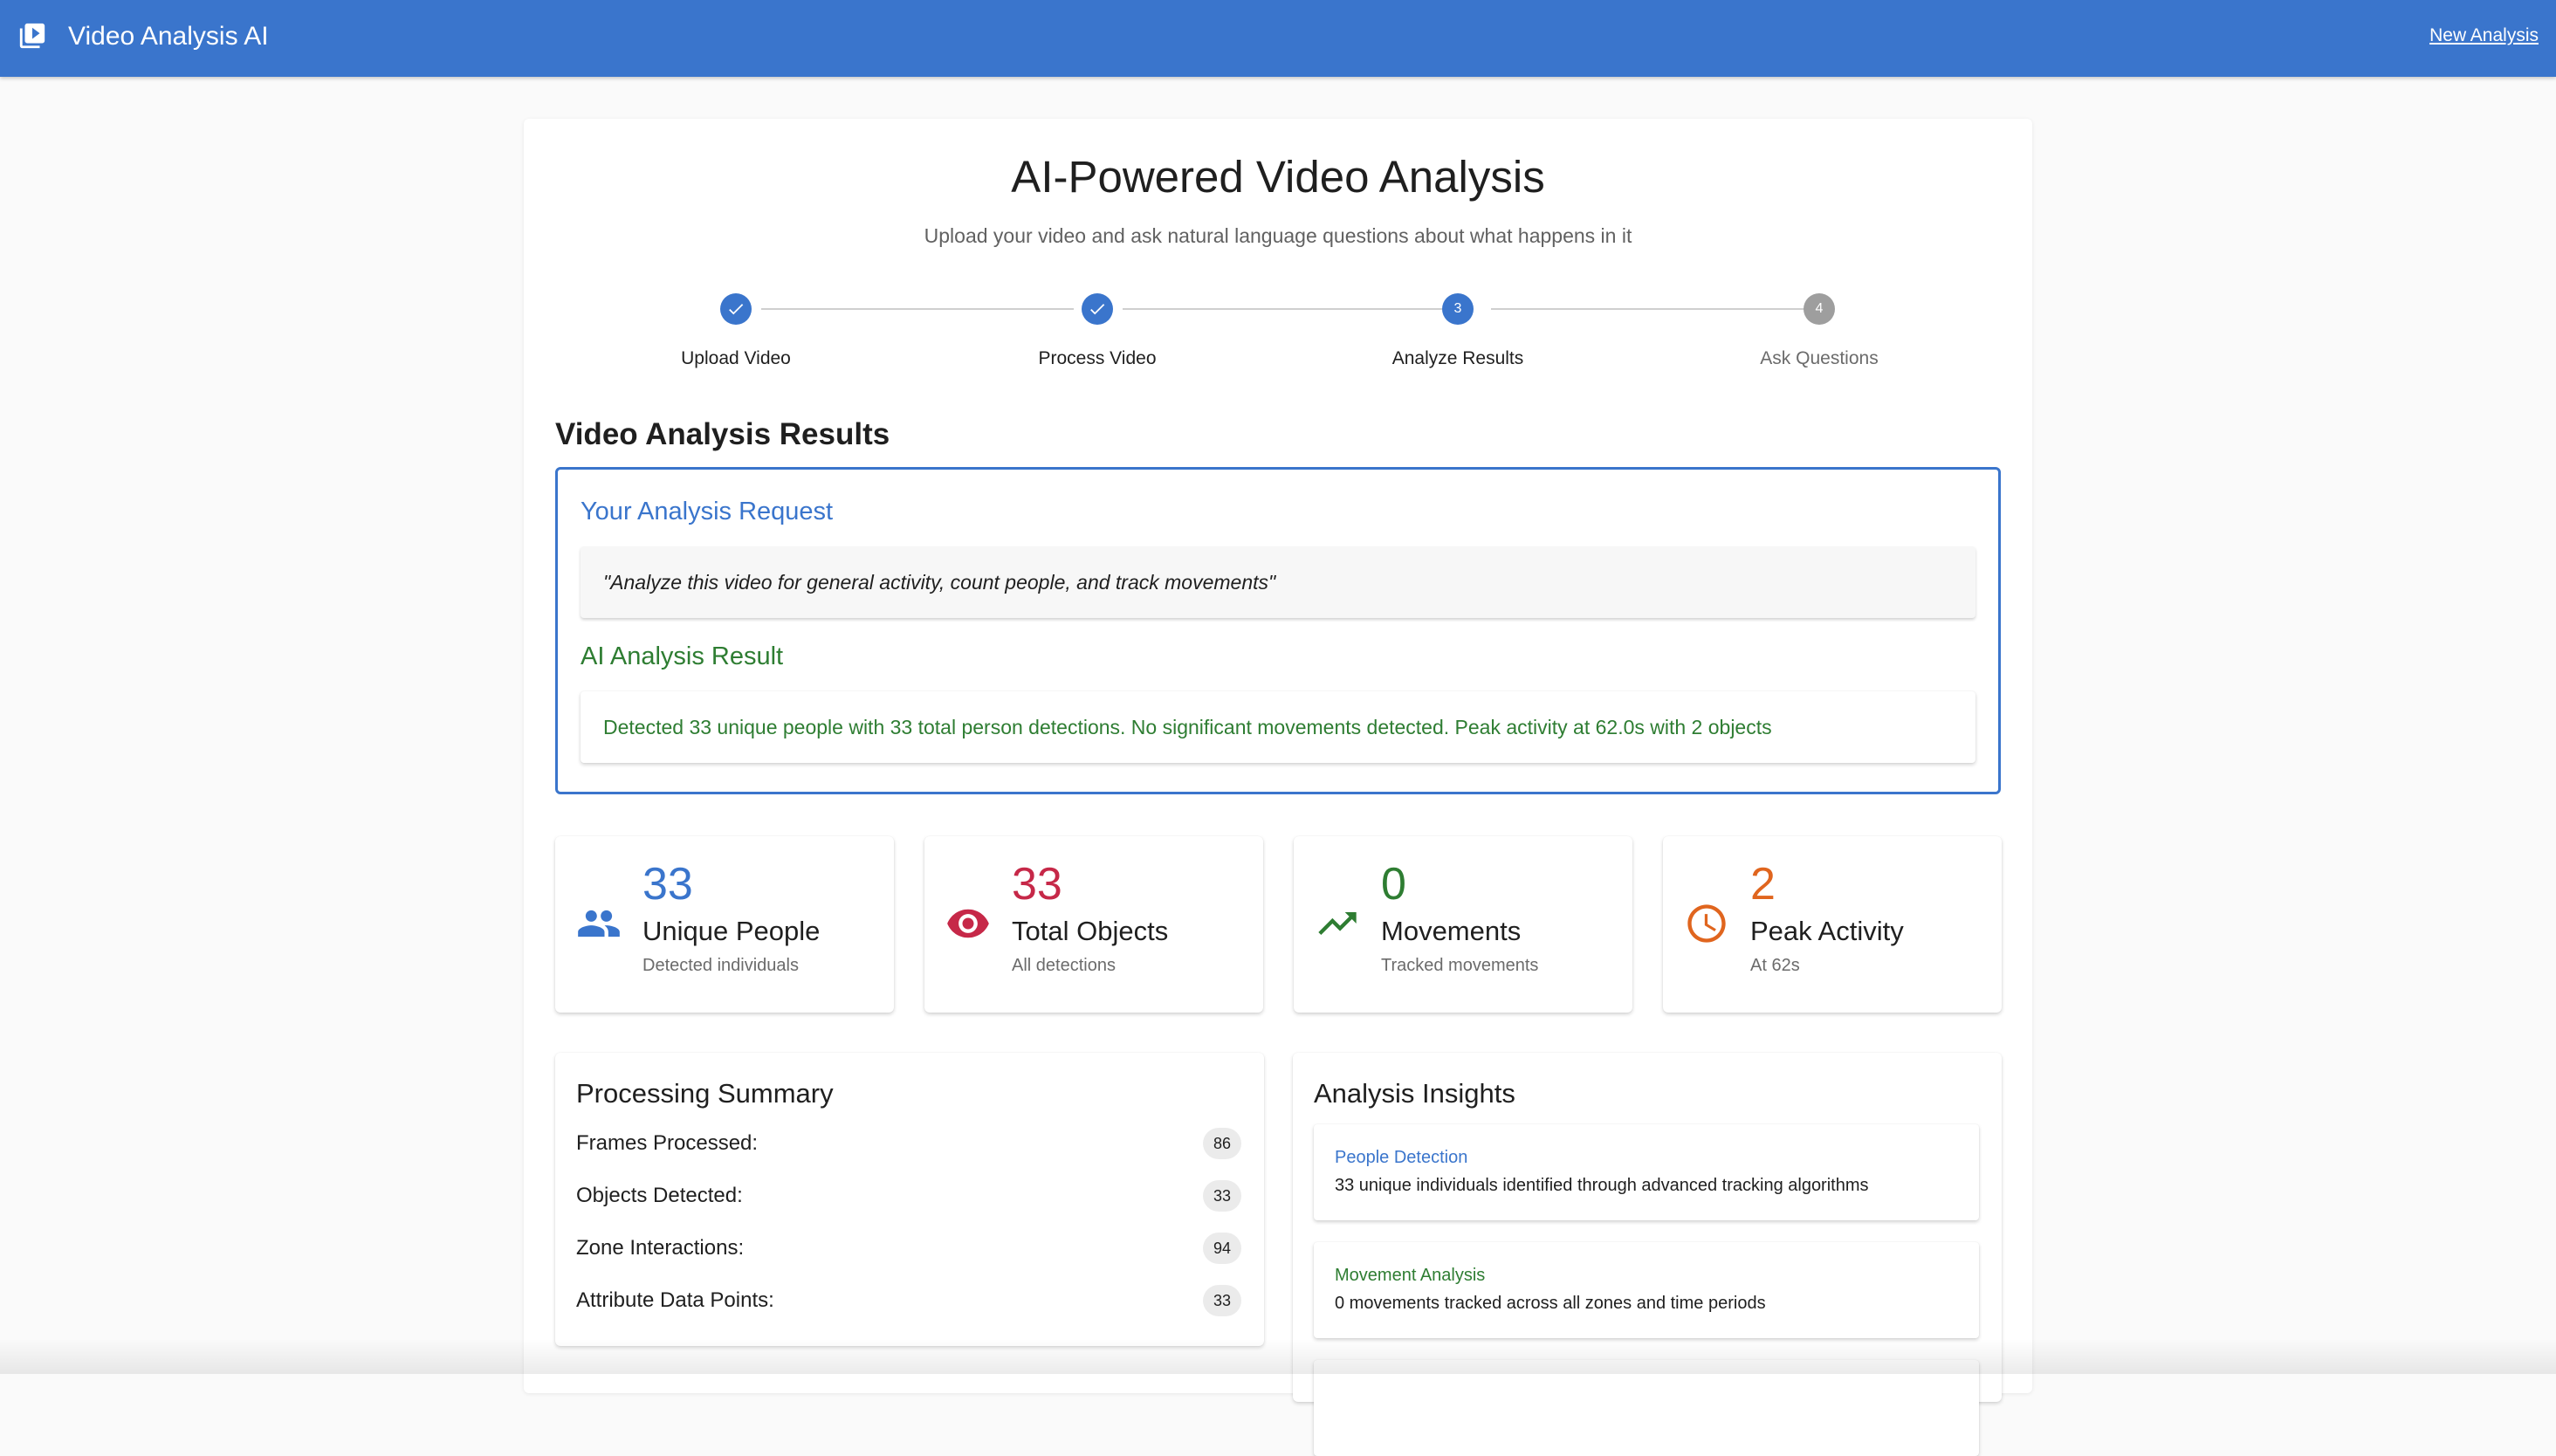  I want to click on summary-count-chip: 86, so click(1222, 1143).